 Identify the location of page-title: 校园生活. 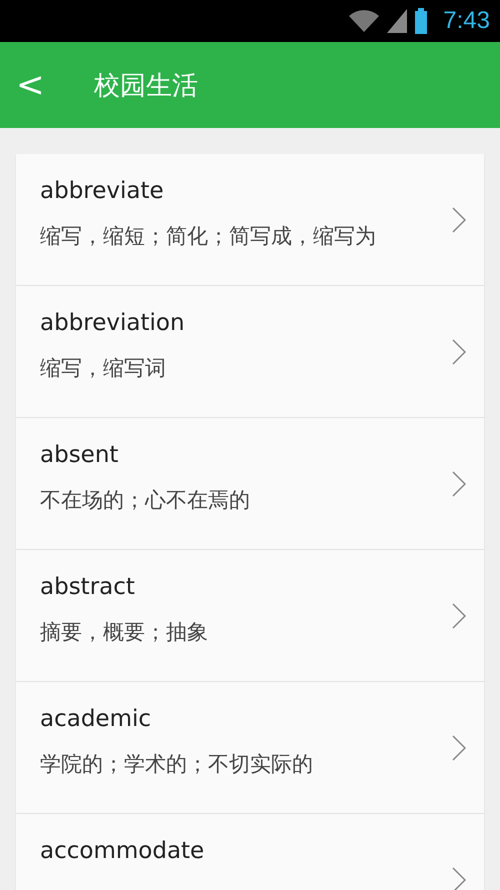
(146, 86).